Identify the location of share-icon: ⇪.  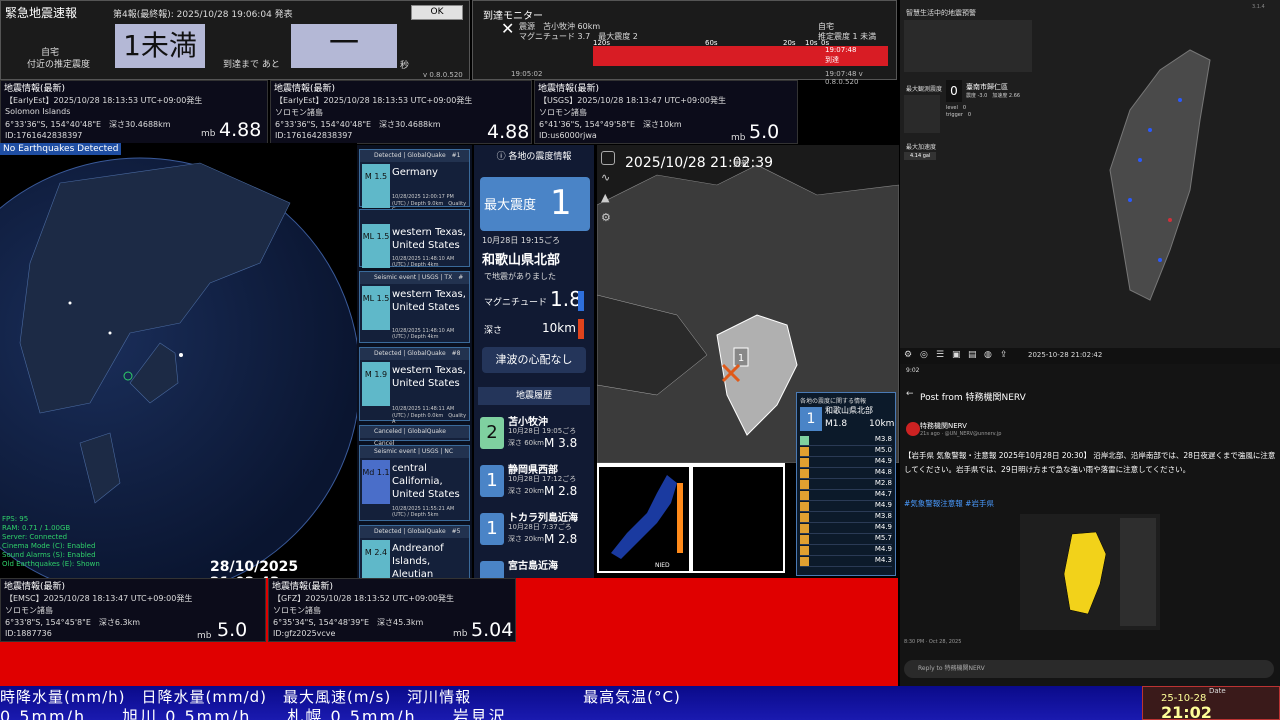
(1004, 355).